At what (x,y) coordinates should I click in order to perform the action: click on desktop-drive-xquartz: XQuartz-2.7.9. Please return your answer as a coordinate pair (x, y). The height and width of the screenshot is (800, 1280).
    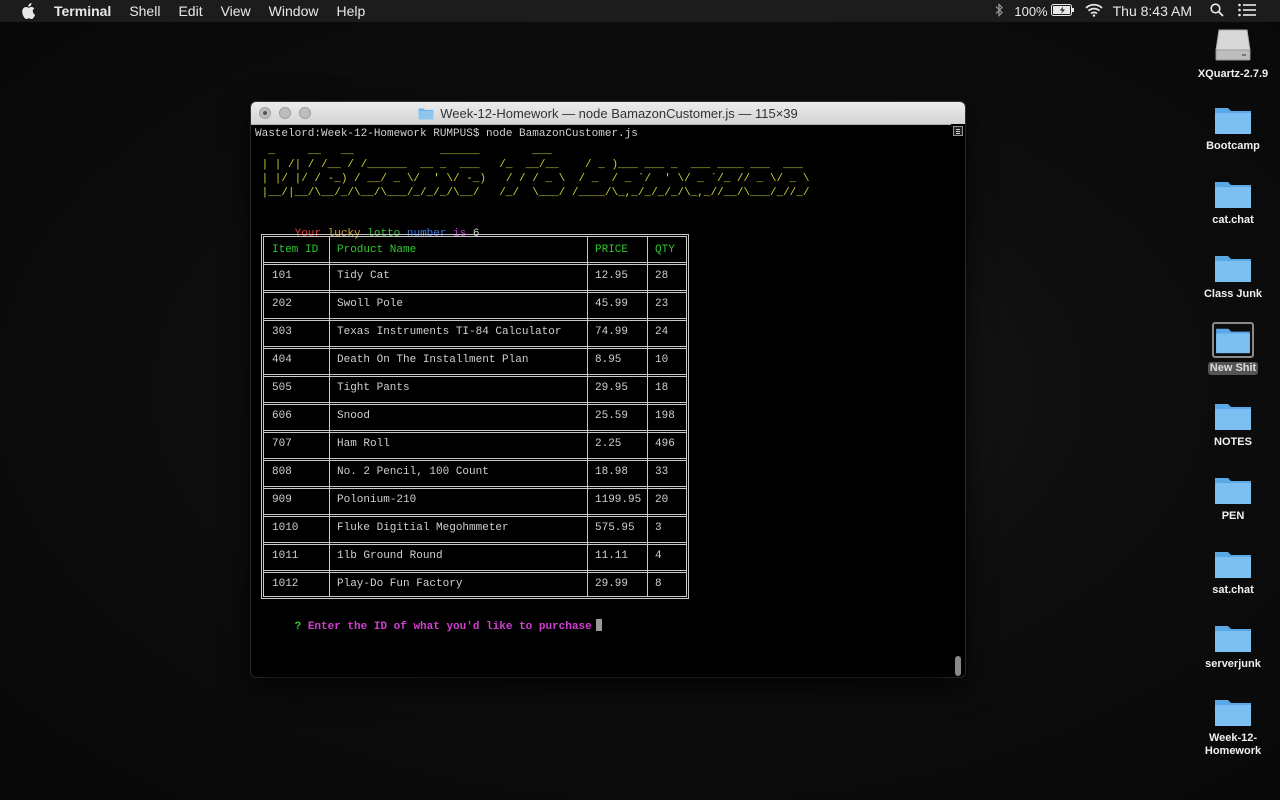
    Looking at the image, I should click on (1231, 54).